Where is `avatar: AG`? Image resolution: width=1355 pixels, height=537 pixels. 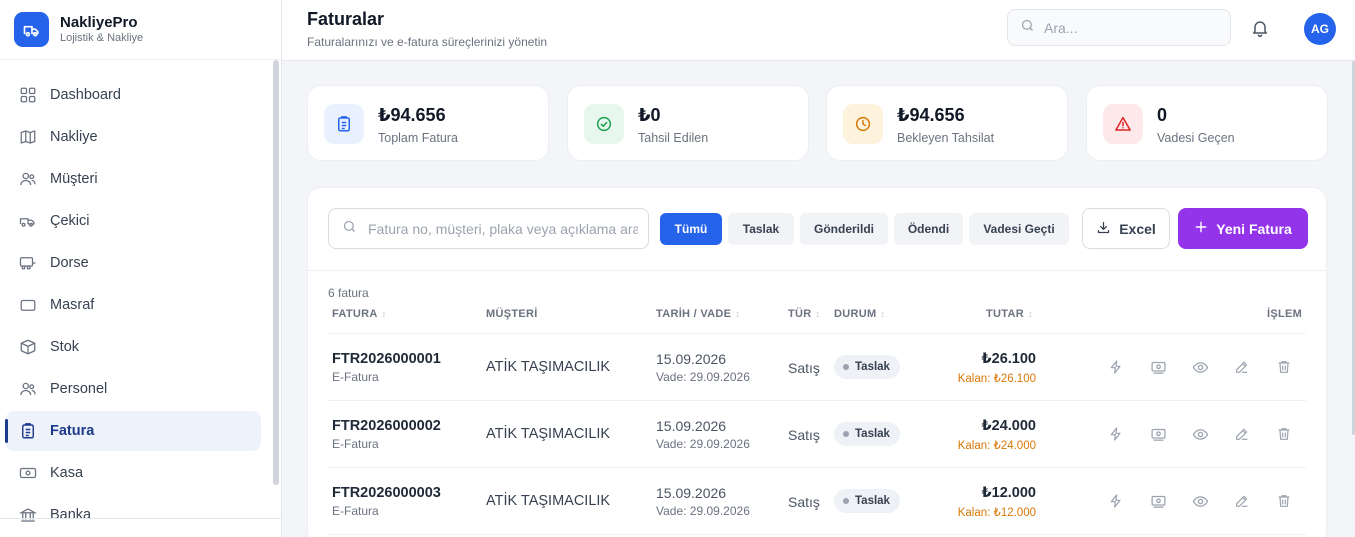 avatar: AG is located at coordinates (1320, 29).